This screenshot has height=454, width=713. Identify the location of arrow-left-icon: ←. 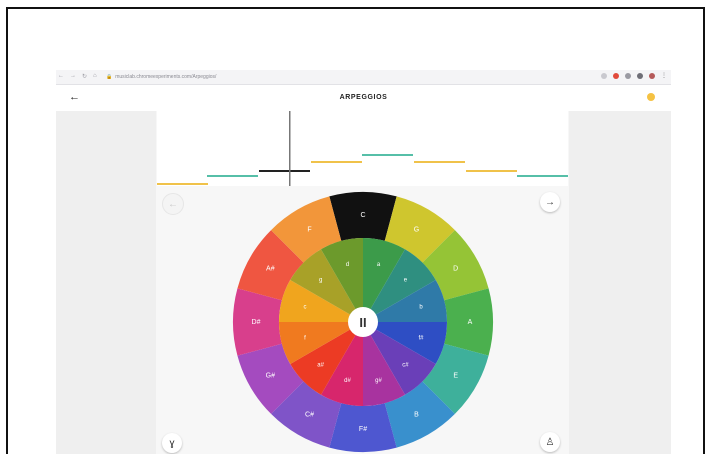
(173, 204).